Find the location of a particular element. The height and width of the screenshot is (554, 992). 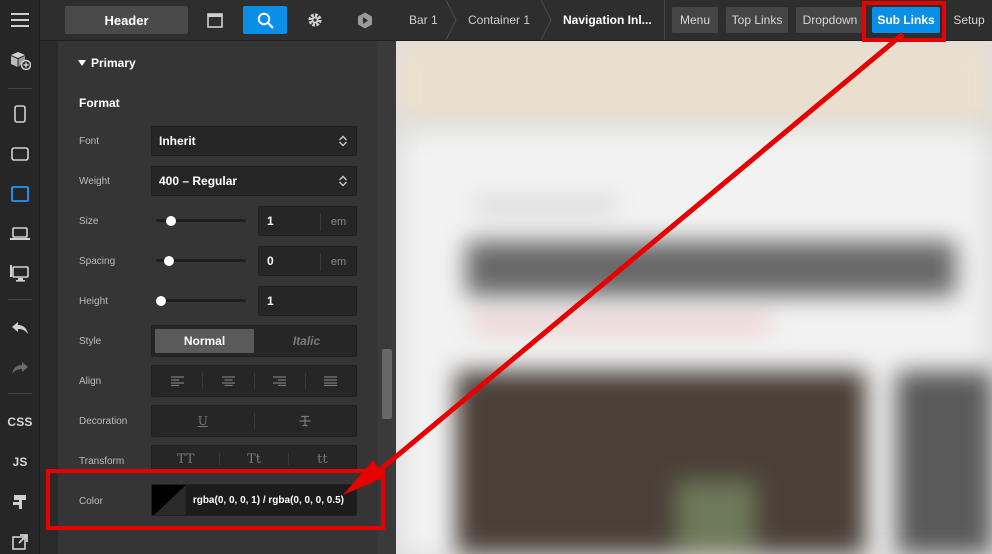

align-justify-icon is located at coordinates (331, 381).